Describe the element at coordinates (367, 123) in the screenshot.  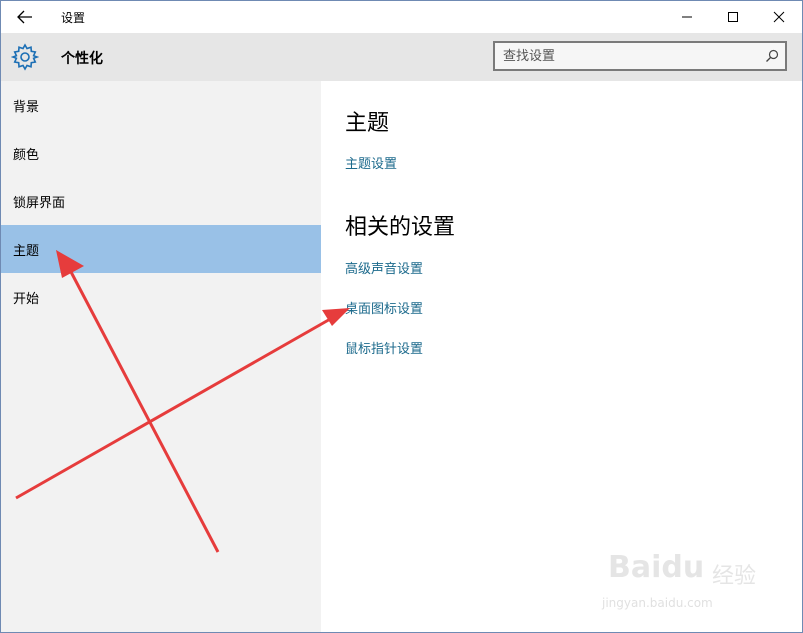
I see `theme-heading: 主题` at that location.